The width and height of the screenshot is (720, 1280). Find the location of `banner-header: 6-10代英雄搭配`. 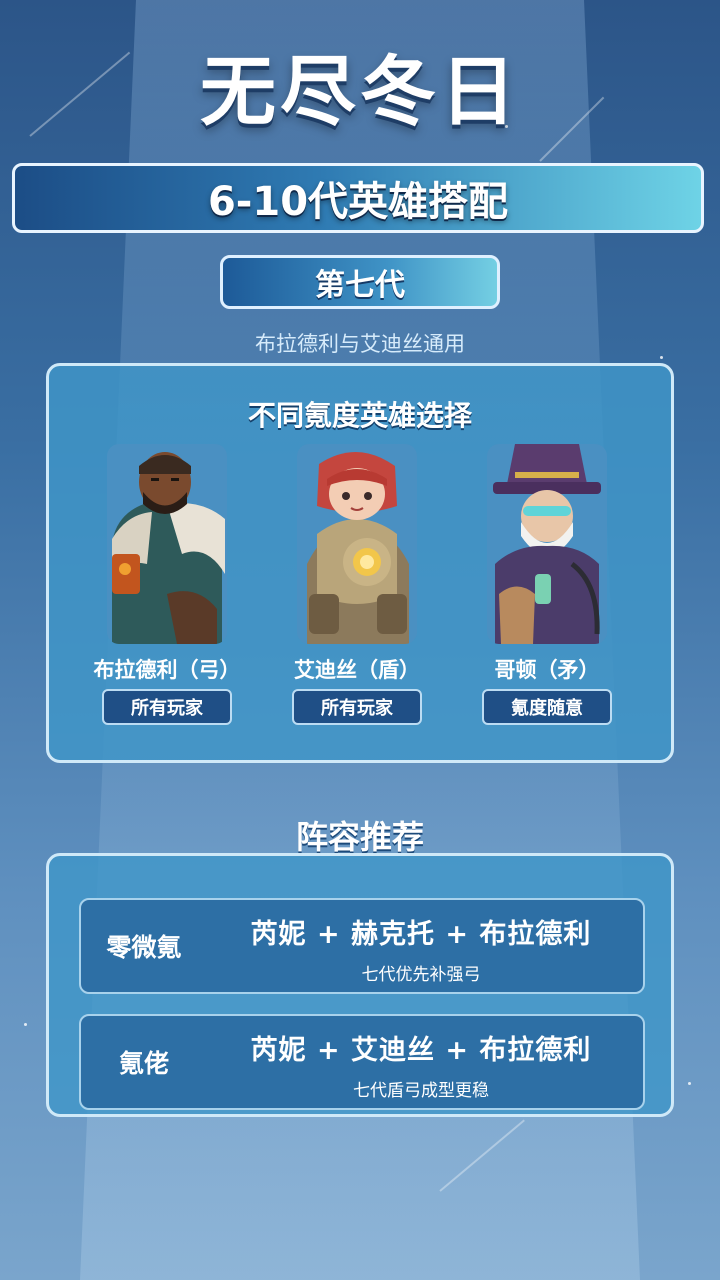

banner-header: 6-10代英雄搭配 is located at coordinates (358, 198).